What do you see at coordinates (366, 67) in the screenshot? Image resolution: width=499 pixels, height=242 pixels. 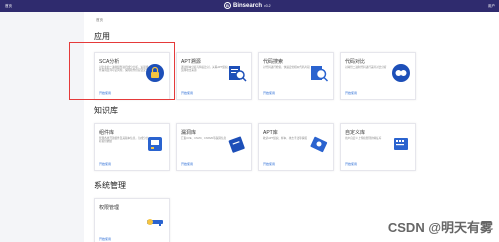 I see `card-desc: 对两份二进制代码进行差异对比分析` at bounding box center [366, 67].